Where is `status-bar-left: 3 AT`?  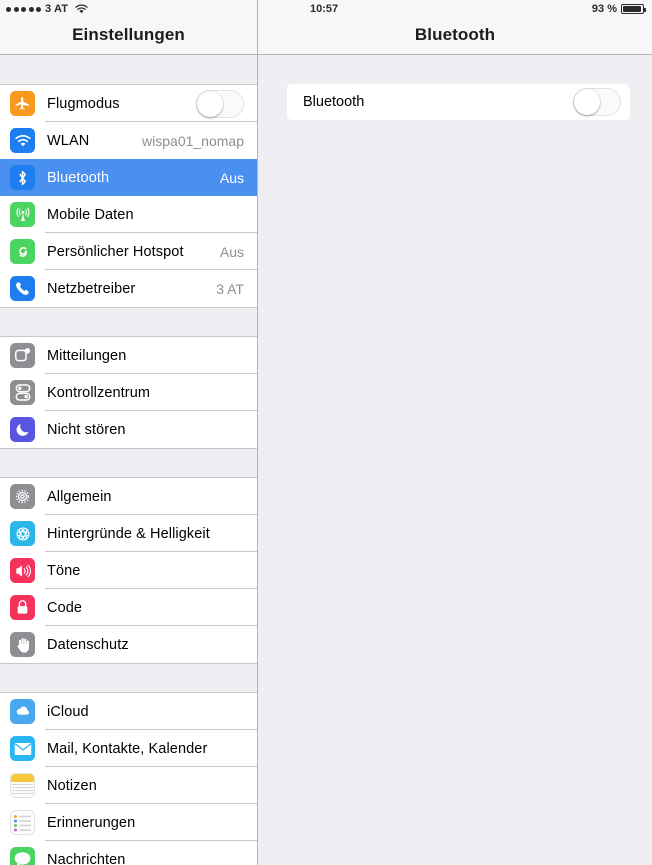
status-bar-left: 3 AT is located at coordinates (47, 9).